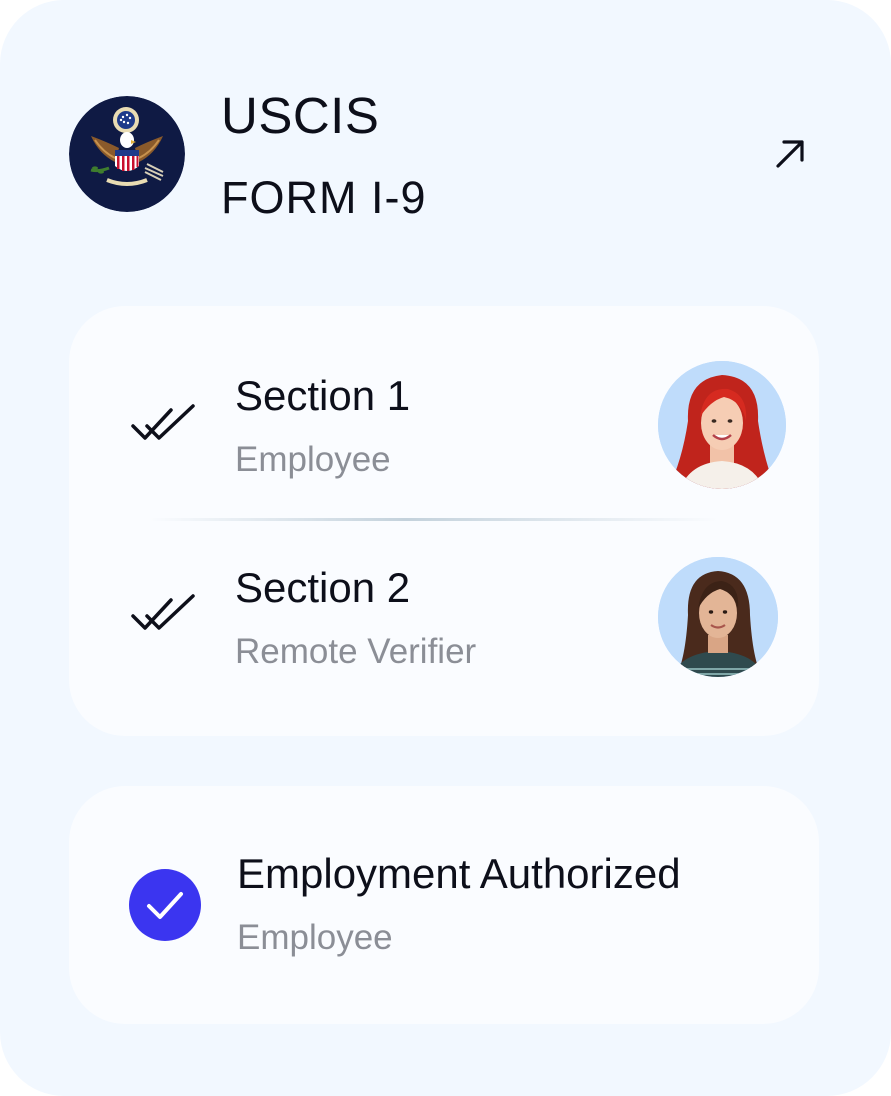 Image resolution: width=891 pixels, height=1096 pixels. I want to click on authorization-subtitle: Employee, so click(315, 937).